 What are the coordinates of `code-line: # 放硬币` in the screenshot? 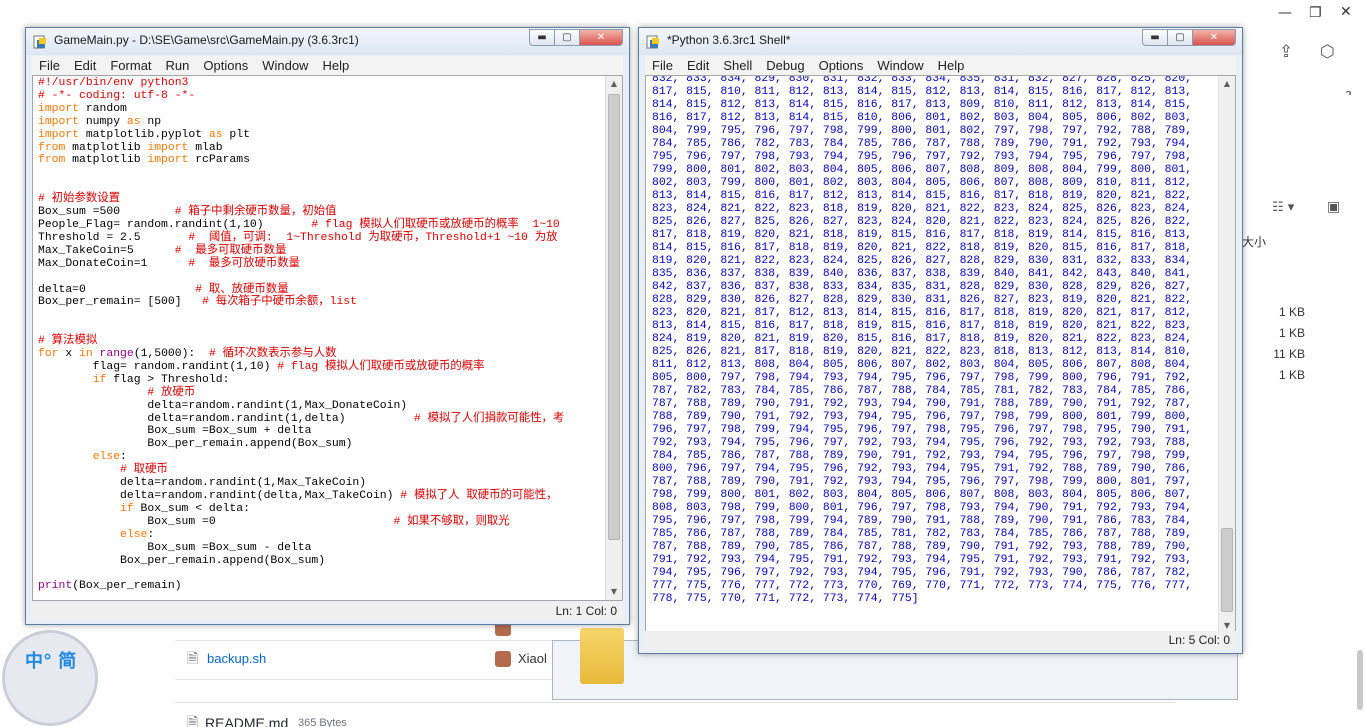 It's located at (301, 393).